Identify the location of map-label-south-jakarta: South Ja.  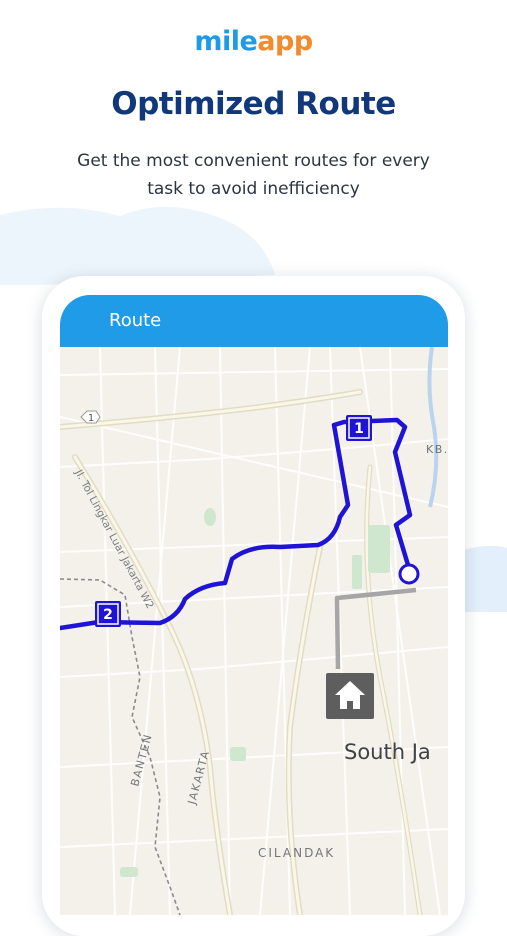
(387, 752).